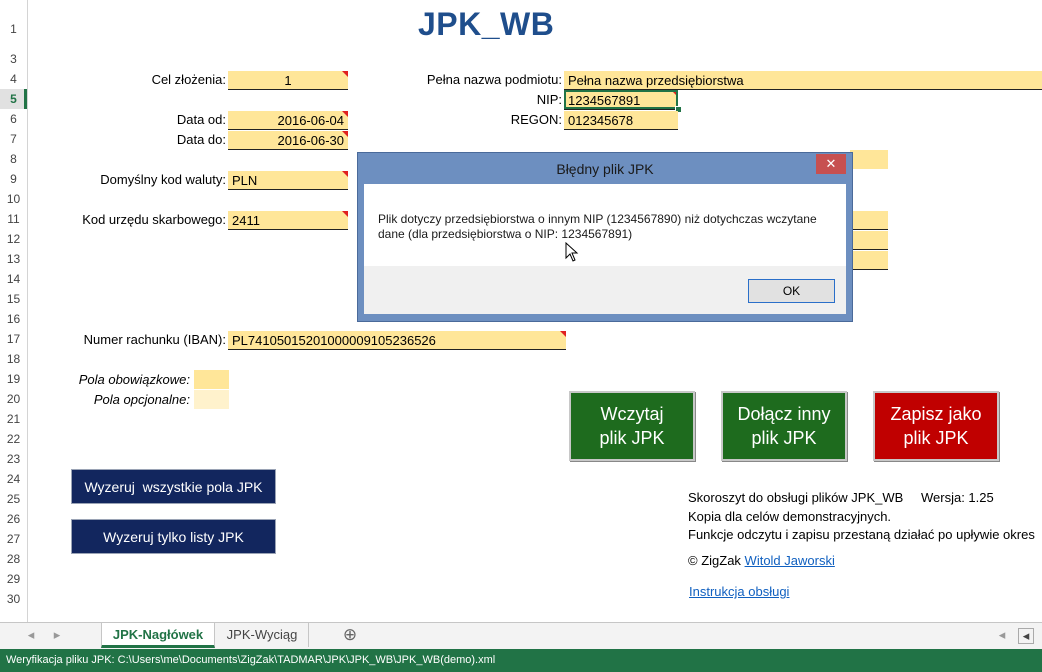  Describe the element at coordinates (790, 516) in the screenshot. I see `demo-copy-note: Kopia dla celów demonstracyjnych.` at that location.